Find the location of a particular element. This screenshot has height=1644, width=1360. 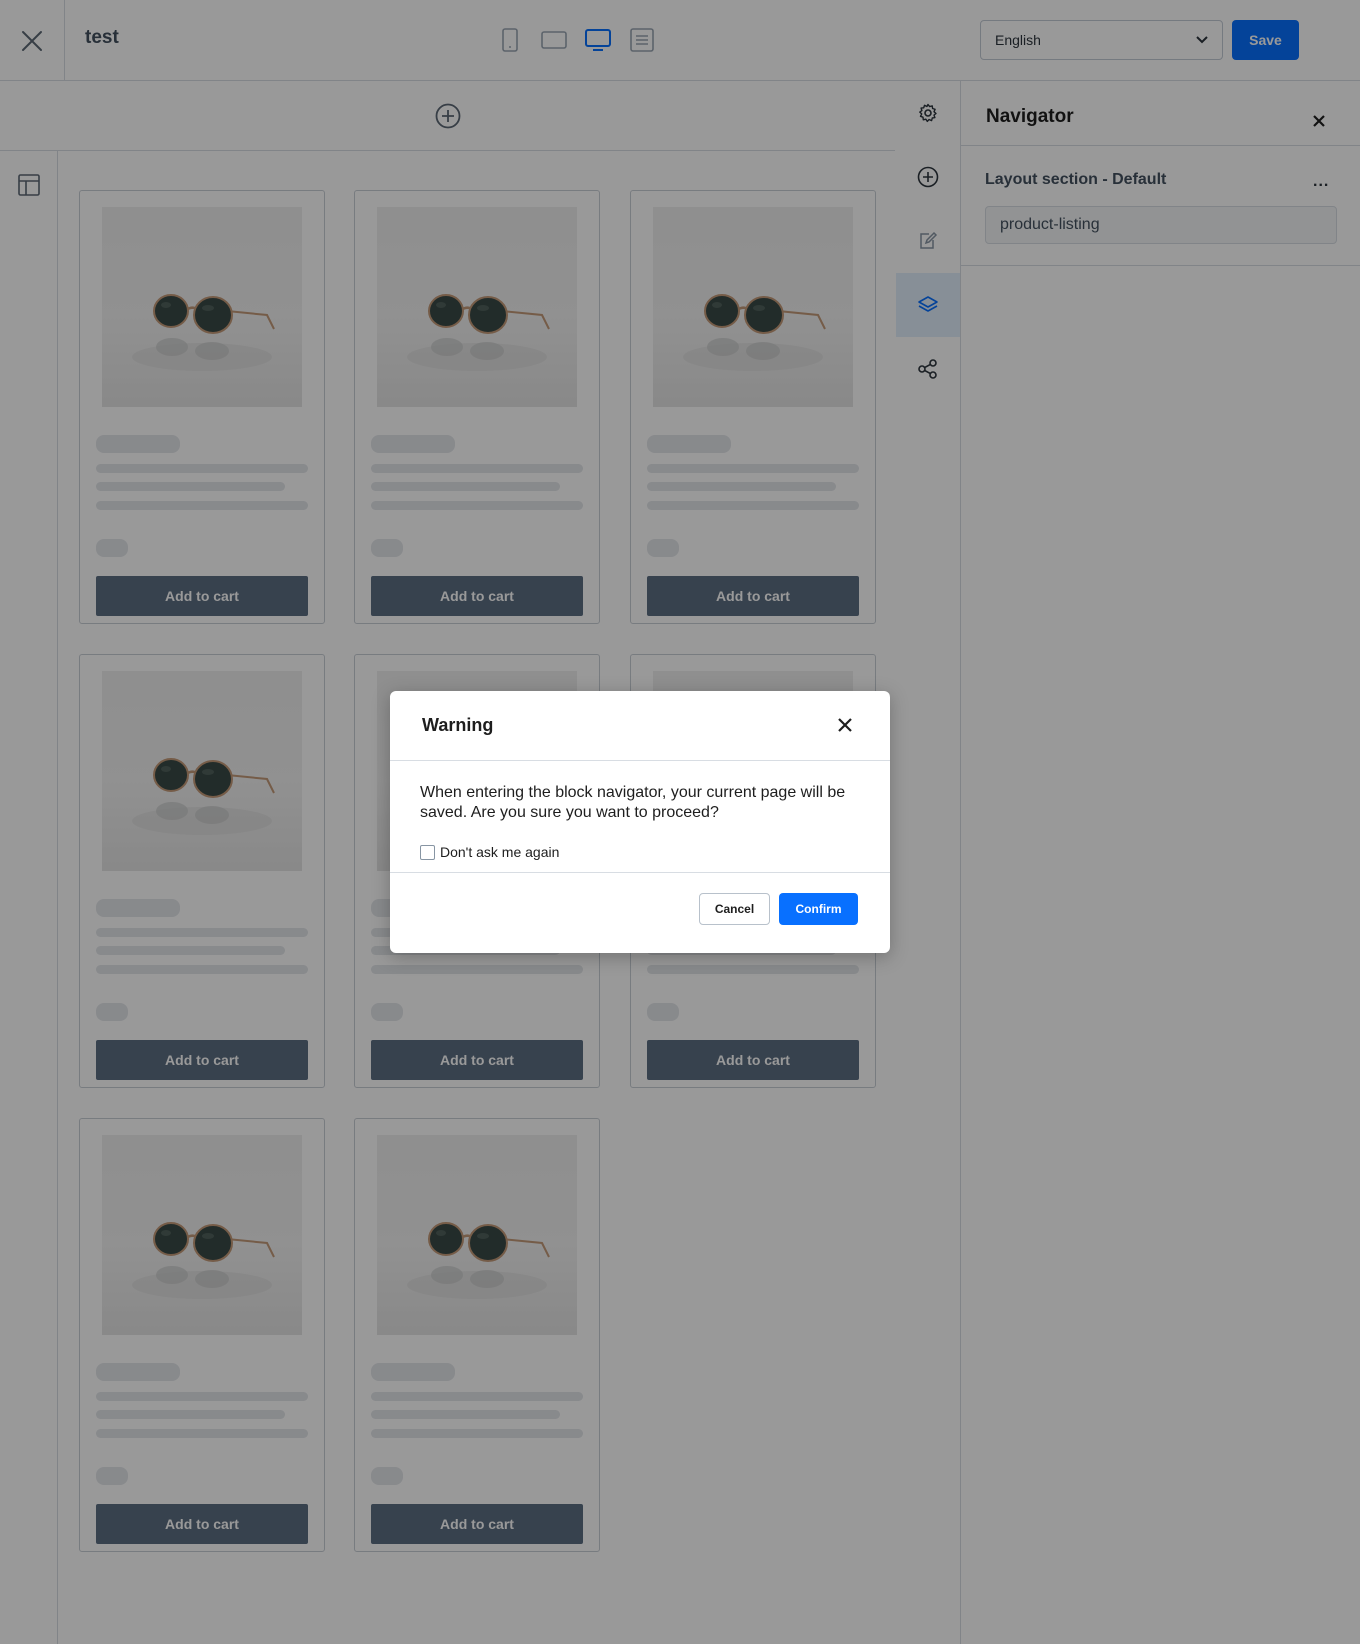

close-icon is located at coordinates (845, 725).